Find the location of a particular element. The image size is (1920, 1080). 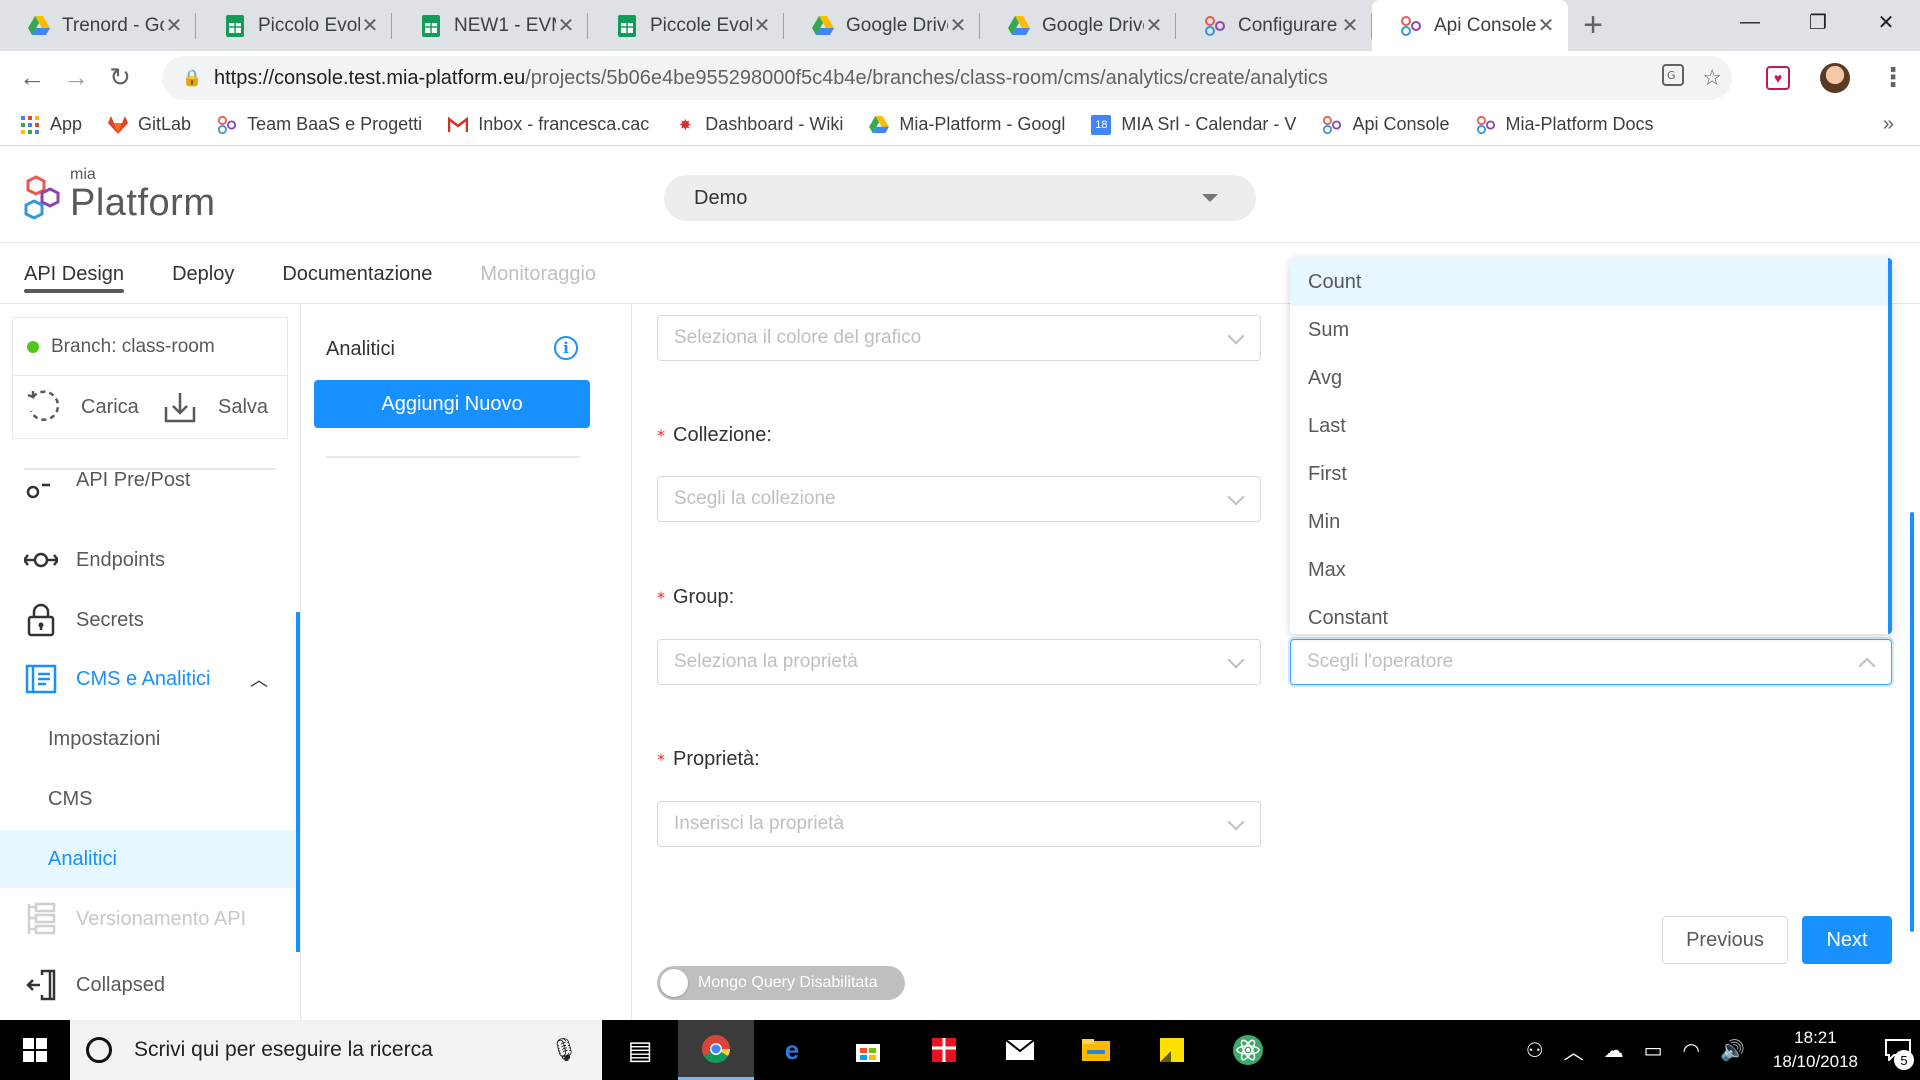

people-icon: ⚇ is located at coordinates (1535, 1050).